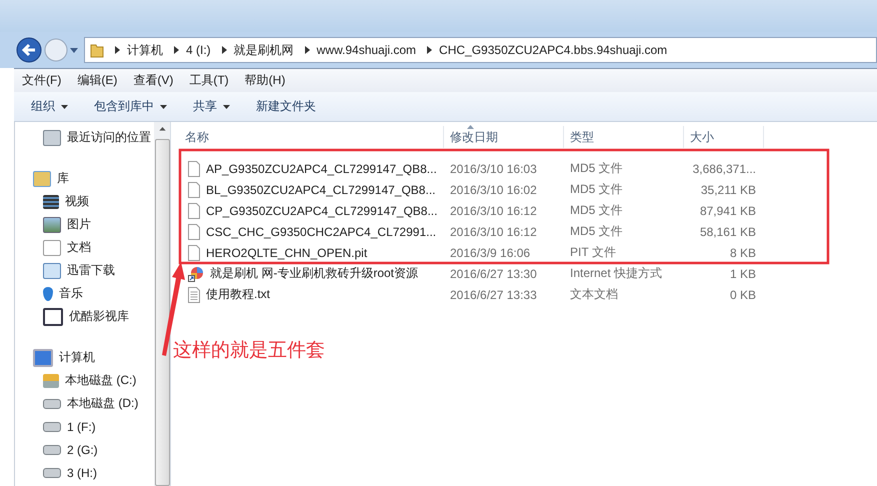  Describe the element at coordinates (84, 403) in the screenshot. I see `sidebar-item: 本地磁盘 (D:)` at that location.